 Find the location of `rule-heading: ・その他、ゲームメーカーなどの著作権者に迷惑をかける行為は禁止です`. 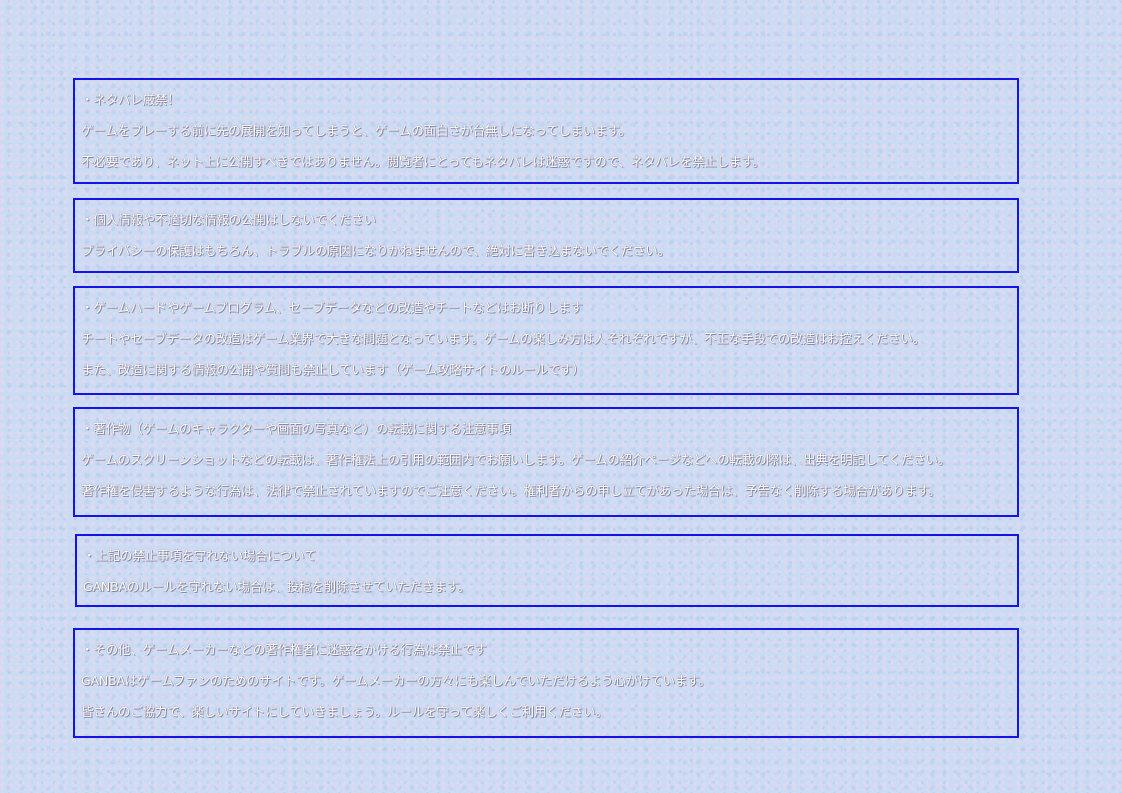

rule-heading: ・その他、ゲームメーカーなどの著作権者に迷惑をかける行為は禁止です is located at coordinates (284, 649).